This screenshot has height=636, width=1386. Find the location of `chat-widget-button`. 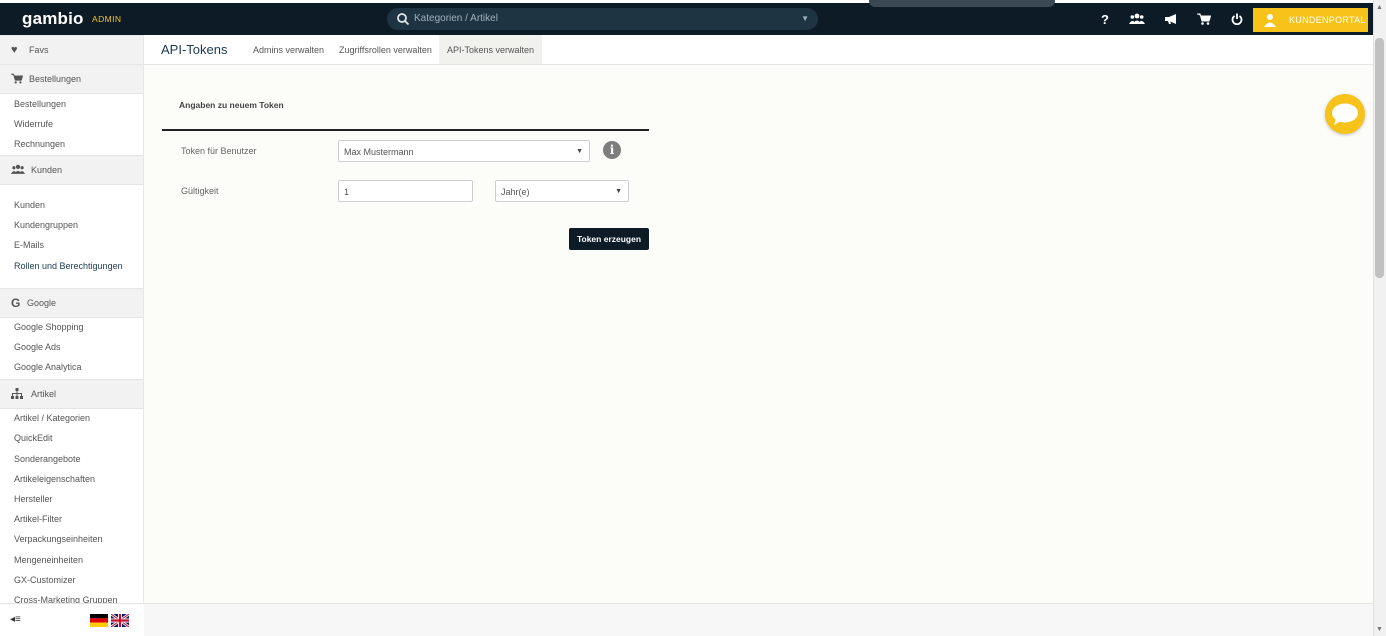

chat-widget-button is located at coordinates (1345, 114).